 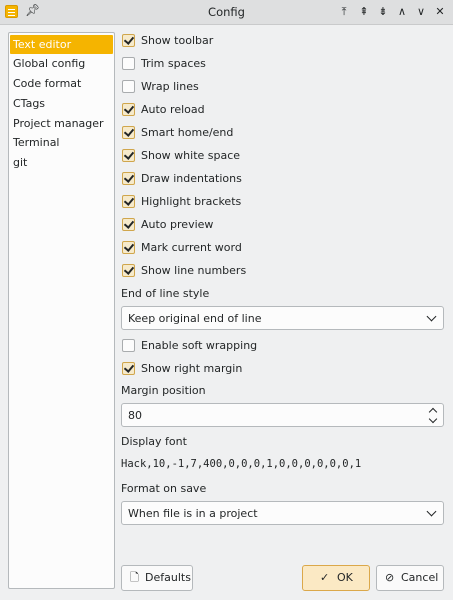 I want to click on keep-above-icon: ⤒, so click(x=344, y=11).